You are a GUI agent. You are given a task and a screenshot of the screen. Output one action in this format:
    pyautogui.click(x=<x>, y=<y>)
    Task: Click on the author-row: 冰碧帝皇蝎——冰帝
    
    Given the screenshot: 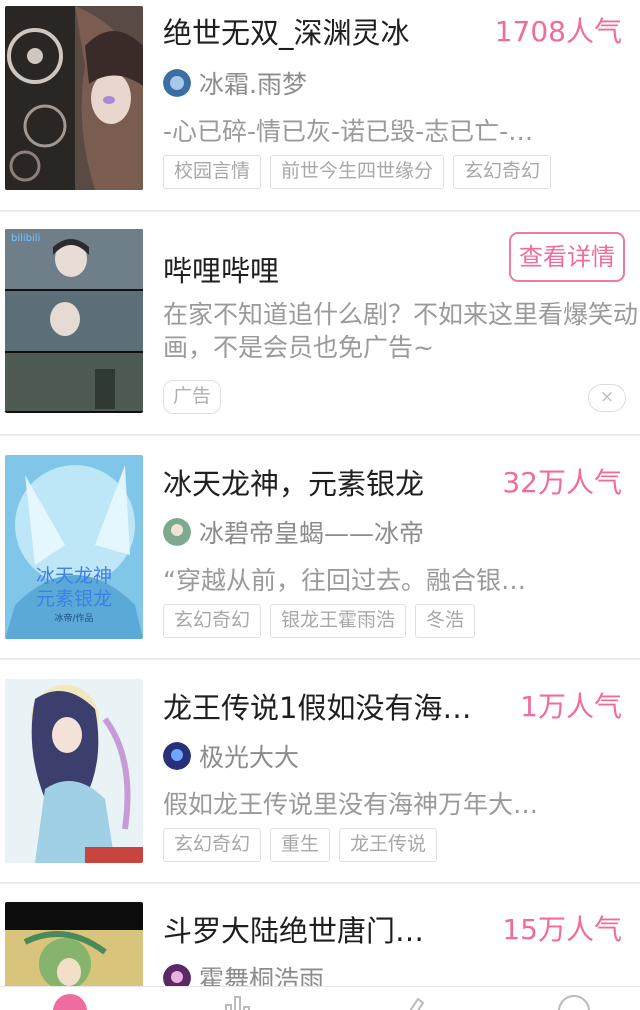 What is the action you would take?
    pyautogui.click(x=293, y=532)
    